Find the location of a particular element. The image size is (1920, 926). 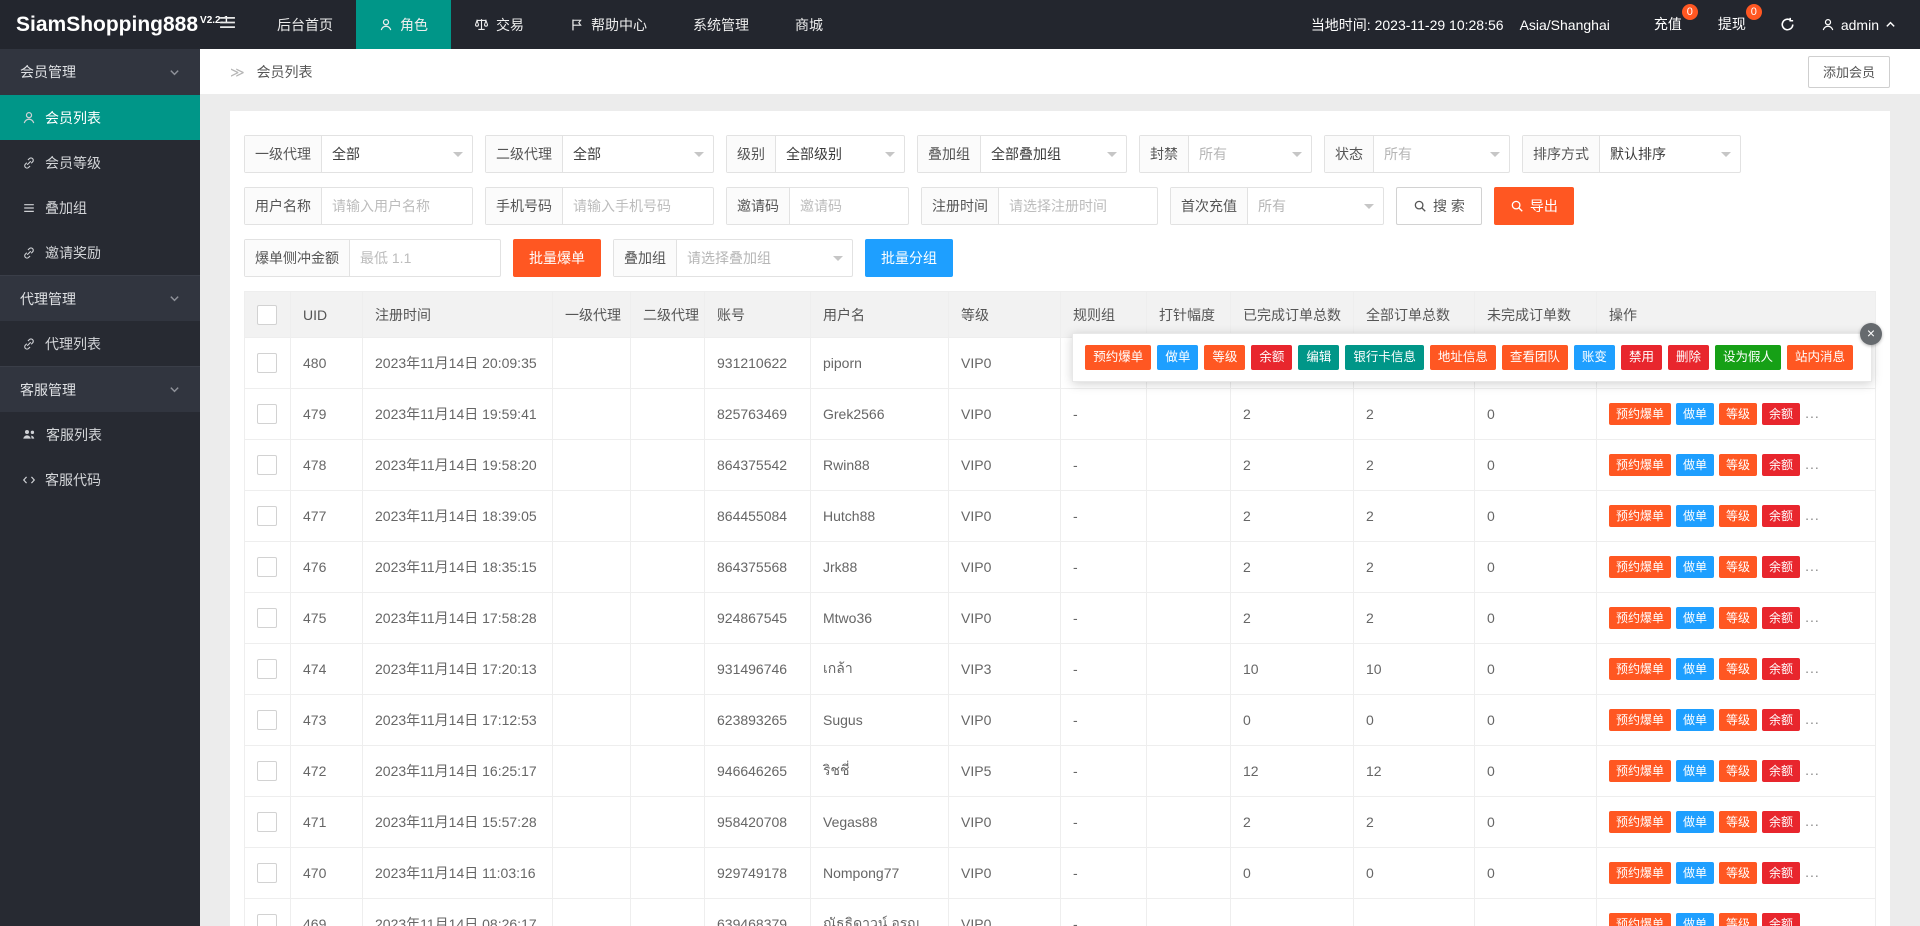

batch-boom-button: 批量爆单 is located at coordinates (557, 258).